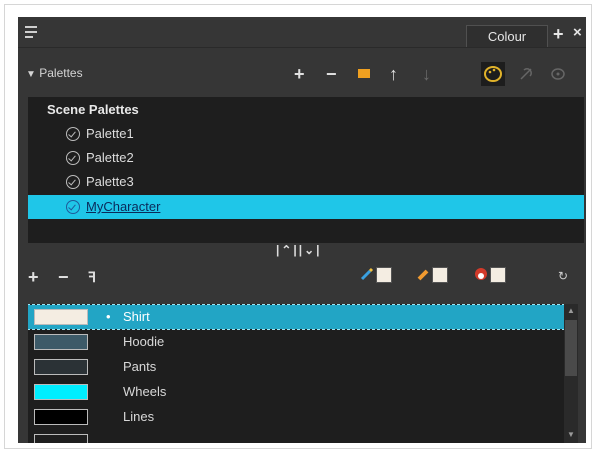 This screenshot has height=455, width=596. I want to click on fill-colour-swatch, so click(498, 275).